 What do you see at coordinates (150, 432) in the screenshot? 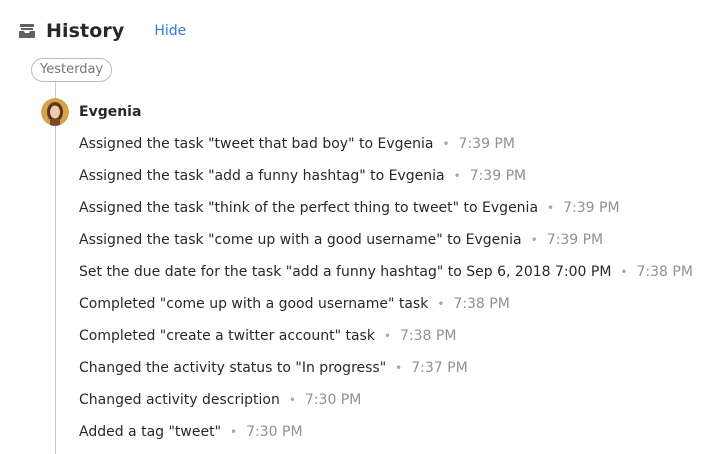
I see `entry-text: Added a tag "tweet"` at bounding box center [150, 432].